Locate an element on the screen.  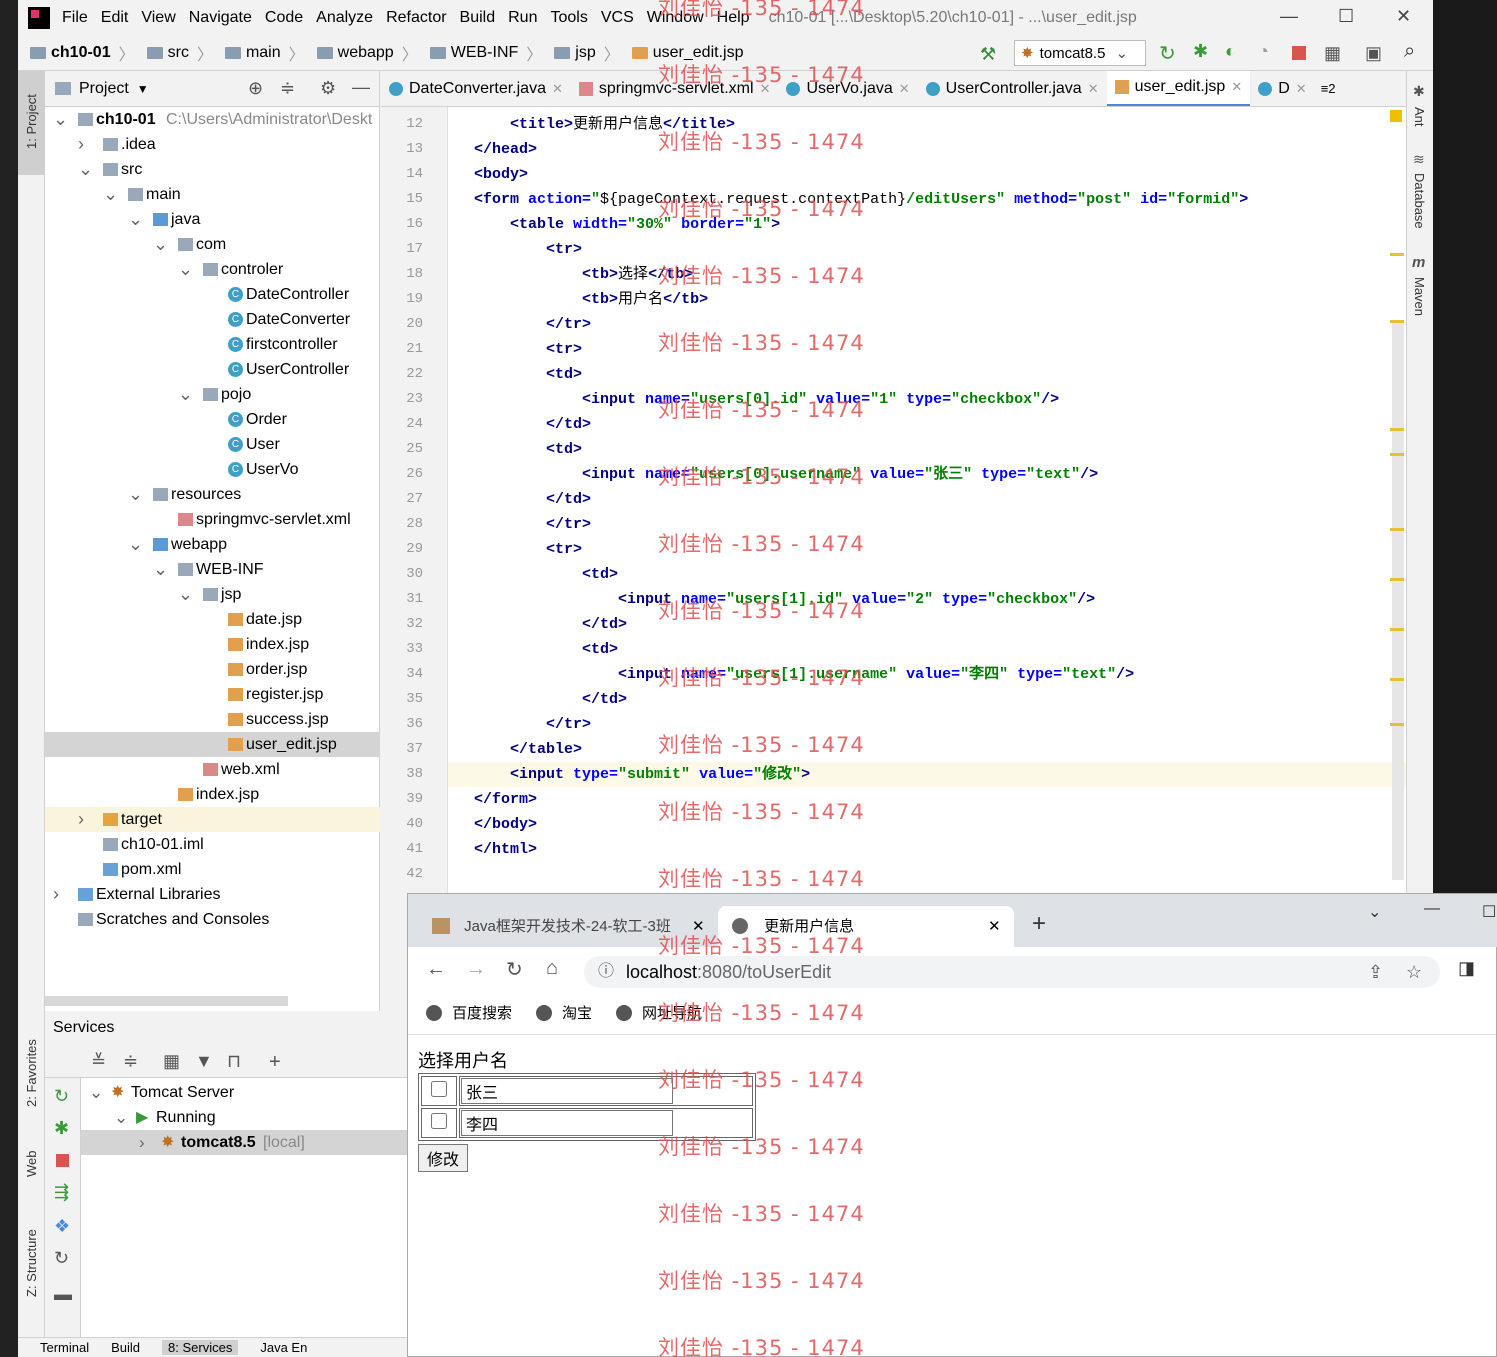
menu-item-vcs: VCS is located at coordinates (617, 18).